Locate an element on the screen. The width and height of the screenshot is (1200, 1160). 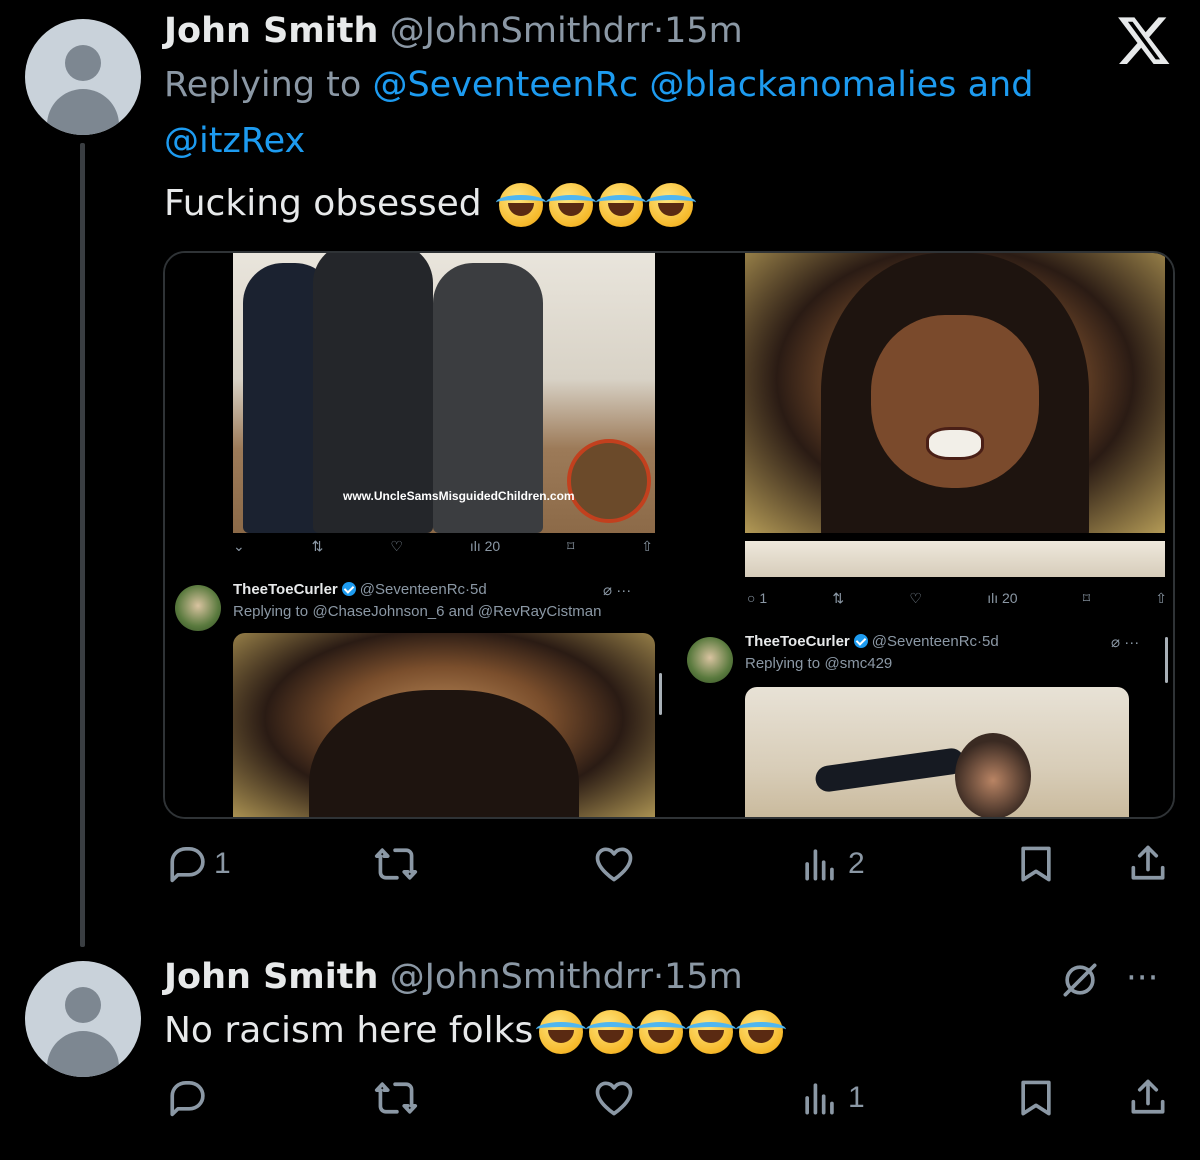
replying-to-label: Replying to is located at coordinates (263, 85).